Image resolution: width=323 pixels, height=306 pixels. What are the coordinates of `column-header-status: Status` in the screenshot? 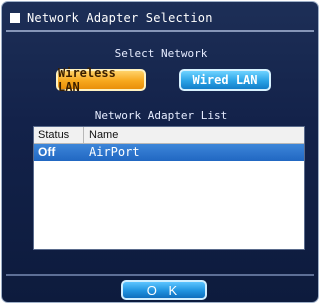 It's located at (59, 135).